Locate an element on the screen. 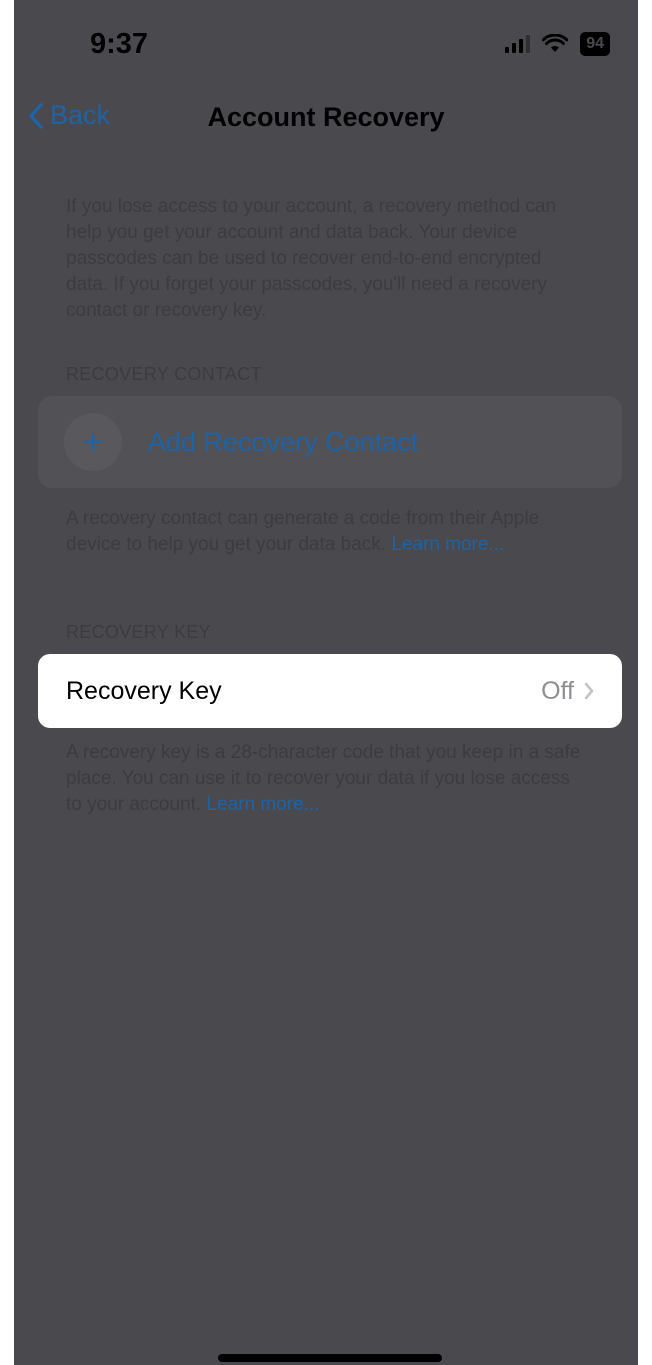  plus-icon: + is located at coordinates (93, 442).